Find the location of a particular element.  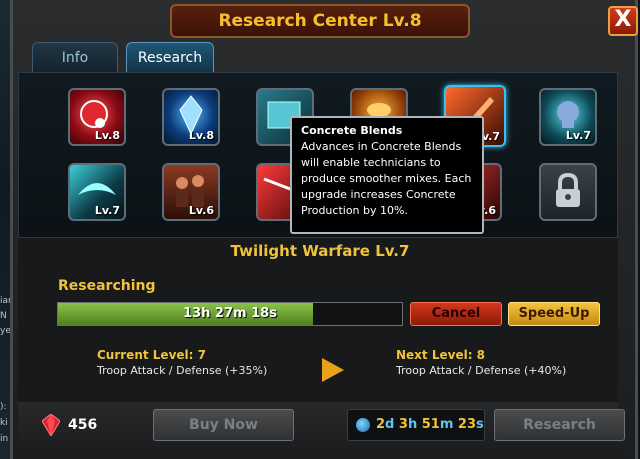

research-item-cyan-wing: Lv.7 is located at coordinates (97, 192).